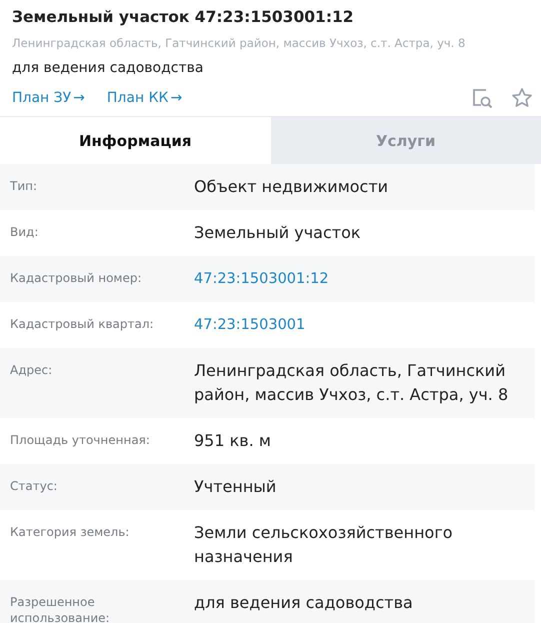  I want to click on field-value: Учтенный, so click(235, 487).